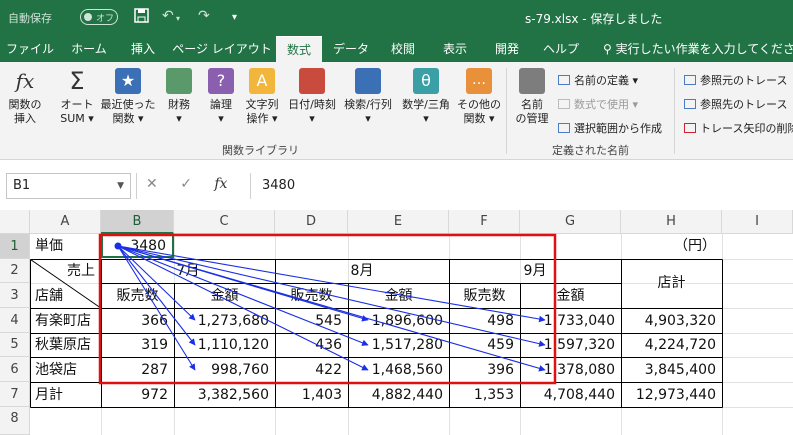  Describe the element at coordinates (690, 80) in the screenshot. I see `trace-precedents-icon` at that location.